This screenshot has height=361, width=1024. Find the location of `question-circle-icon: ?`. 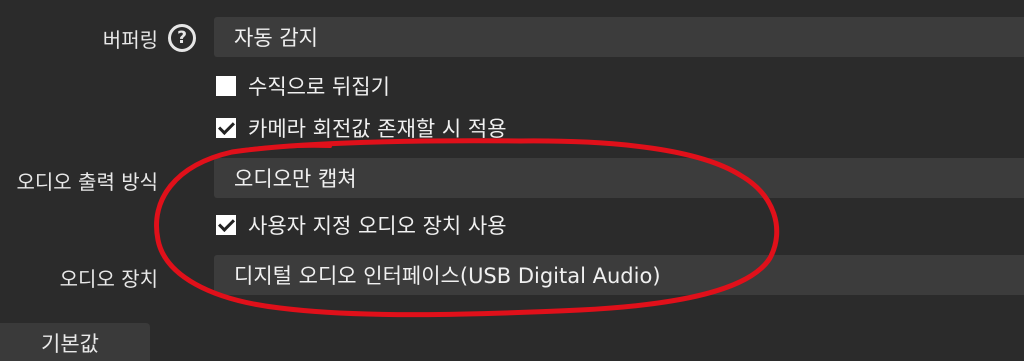

question-circle-icon: ? is located at coordinates (182, 38).